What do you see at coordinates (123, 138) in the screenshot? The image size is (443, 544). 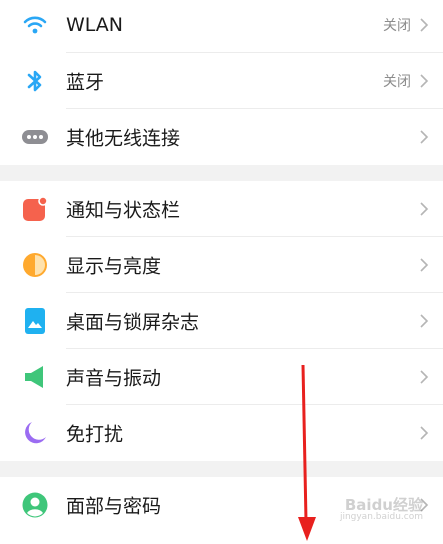 I see `setting-label: 其他无线连接` at bounding box center [123, 138].